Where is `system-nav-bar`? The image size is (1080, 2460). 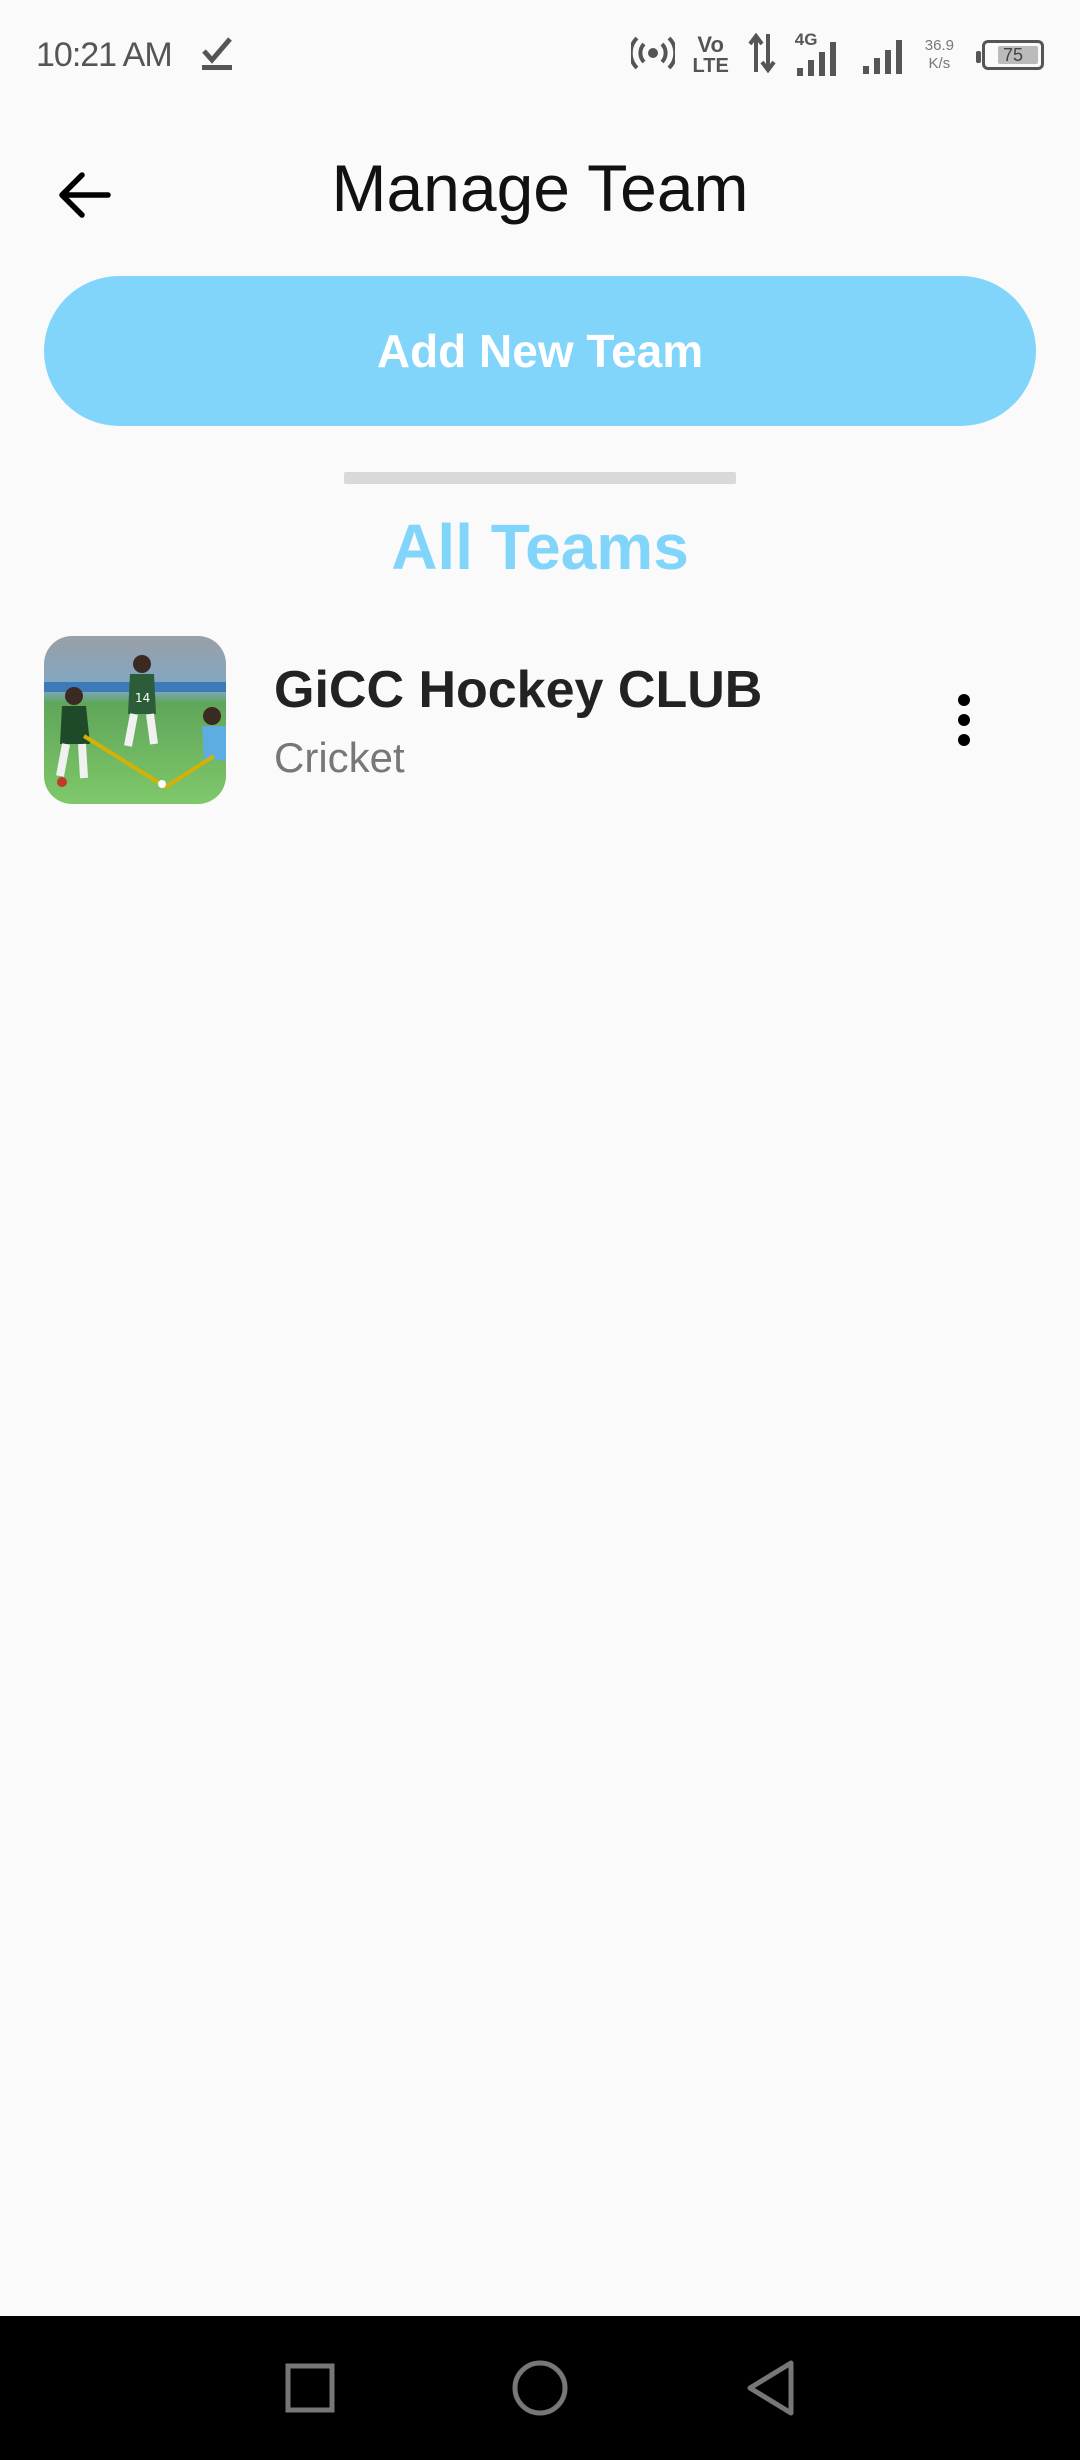
system-nav-bar is located at coordinates (540, 2388).